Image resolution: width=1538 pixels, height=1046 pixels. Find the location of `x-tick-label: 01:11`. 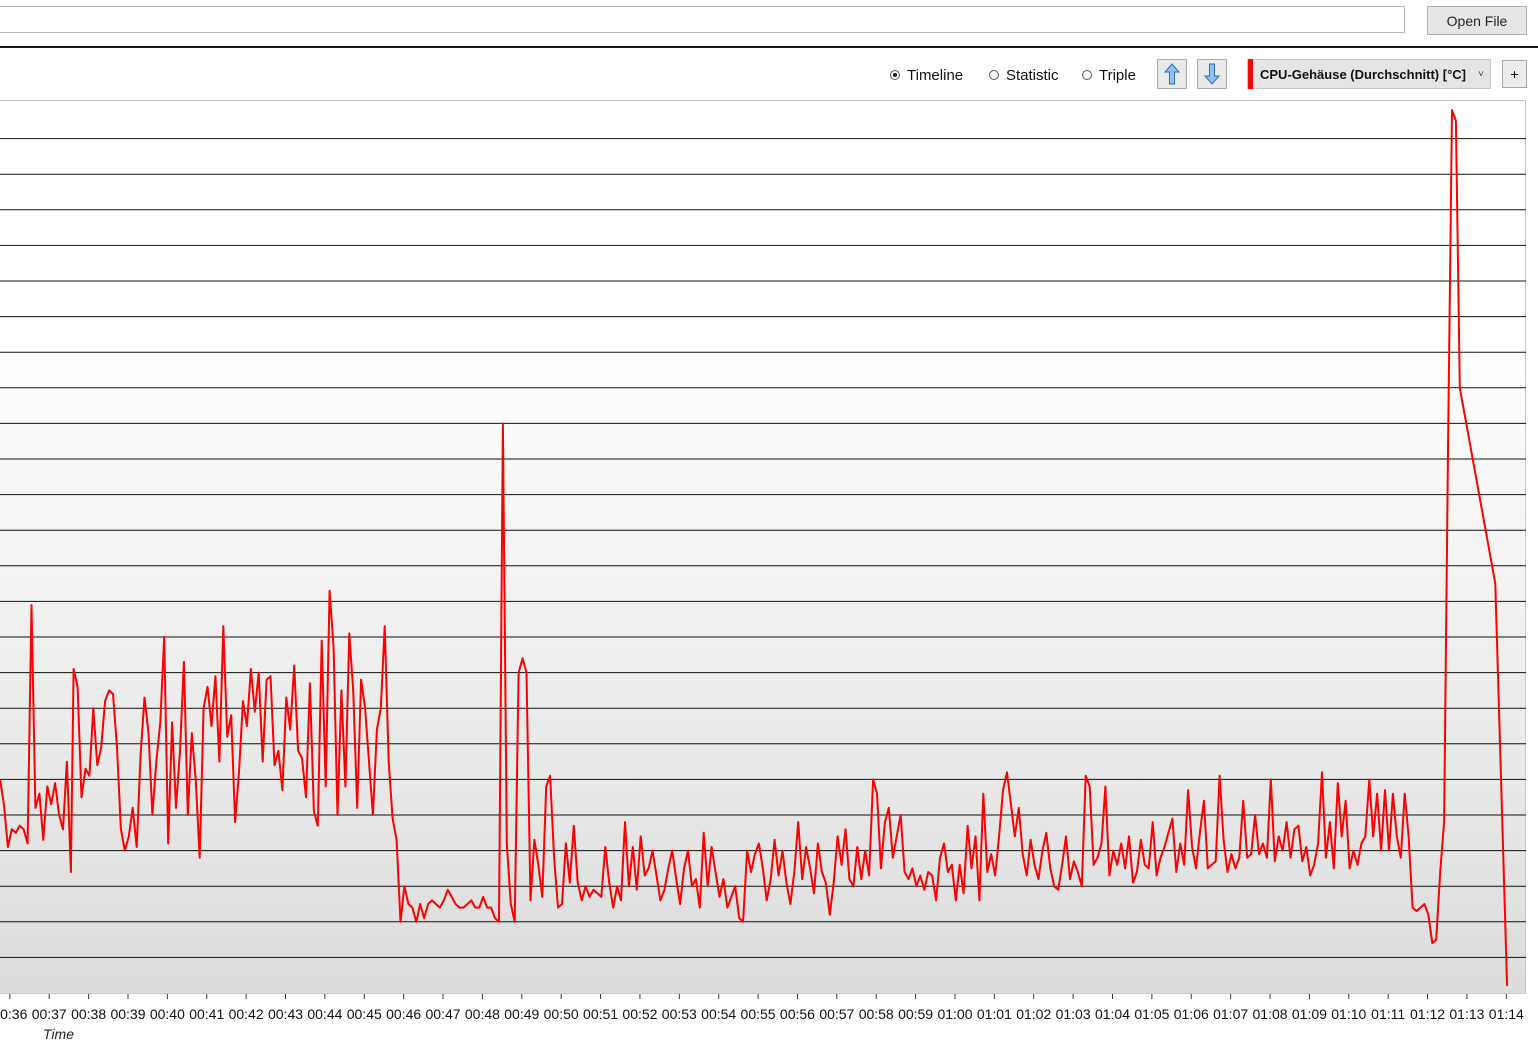

x-tick-label: 01:11 is located at coordinates (1388, 1014).